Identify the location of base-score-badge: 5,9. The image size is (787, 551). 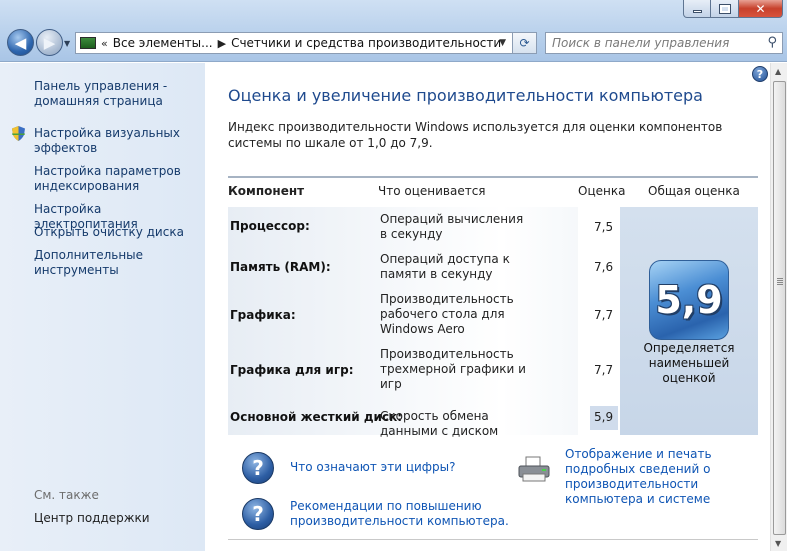
(689, 300).